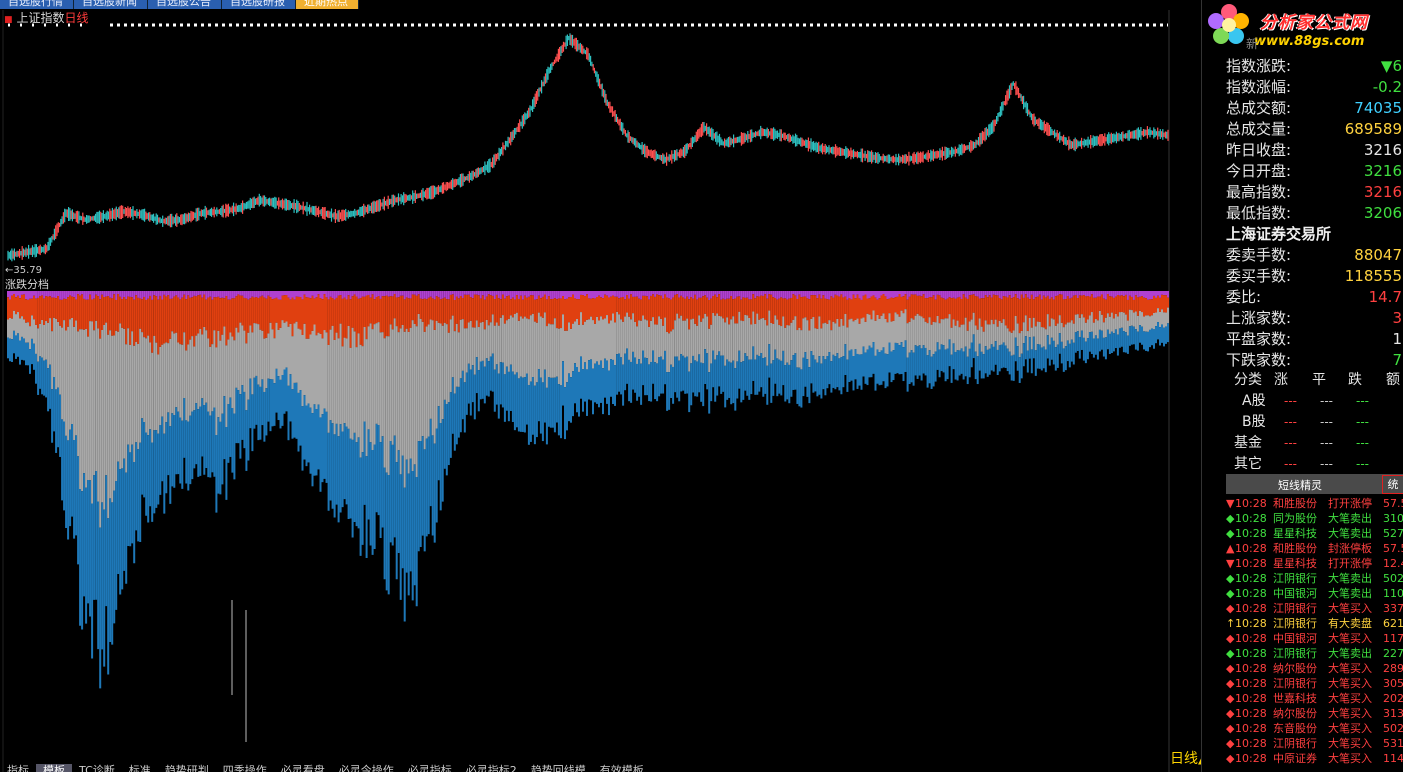 The height and width of the screenshot is (772, 1403). I want to click on quote-value: 3216, so click(1382, 150).